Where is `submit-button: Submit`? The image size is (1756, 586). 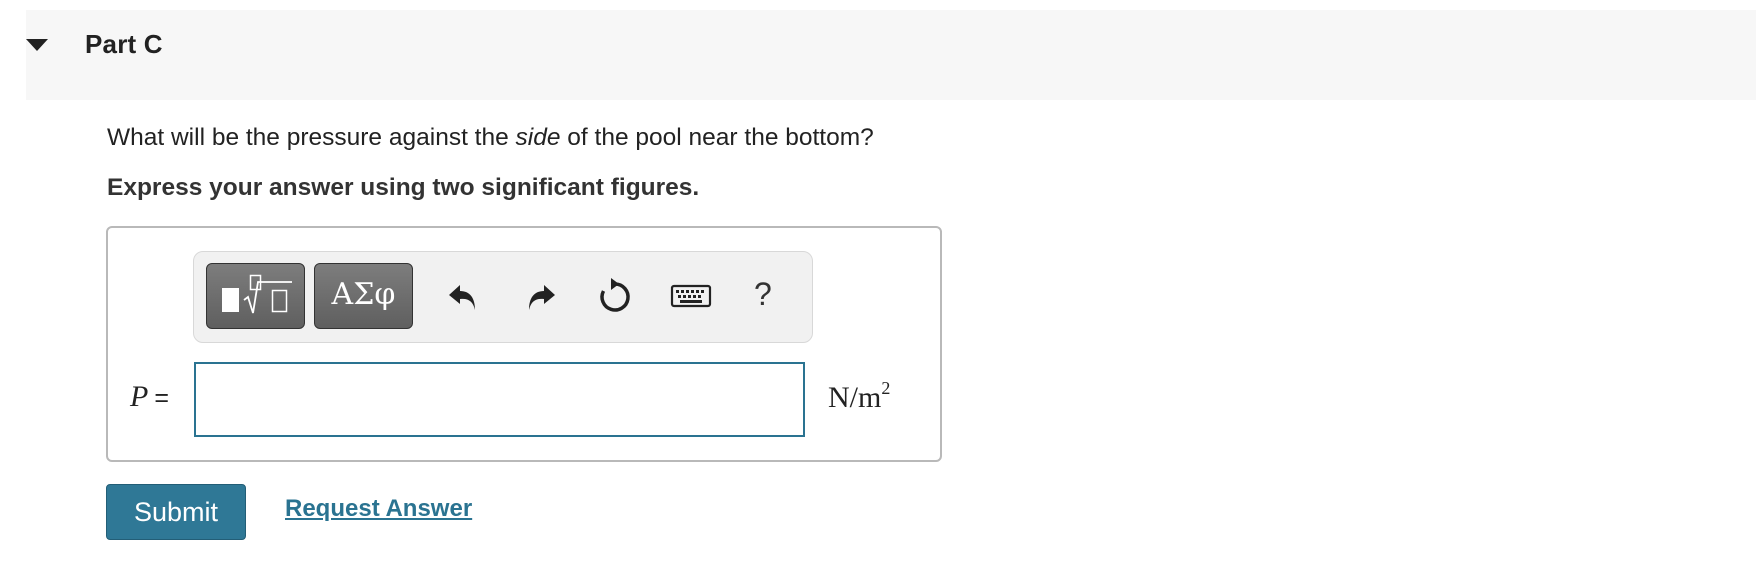
submit-button: Submit is located at coordinates (176, 512).